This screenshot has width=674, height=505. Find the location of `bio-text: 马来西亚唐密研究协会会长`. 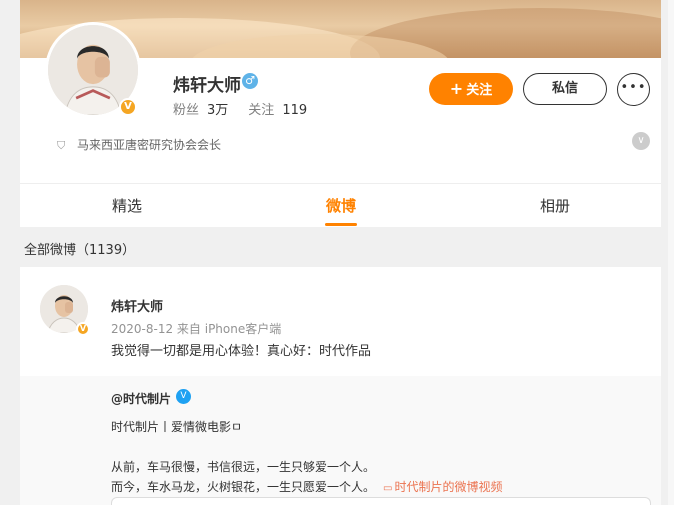

bio-text: 马来西亚唐密研究协会会长 is located at coordinates (149, 145).